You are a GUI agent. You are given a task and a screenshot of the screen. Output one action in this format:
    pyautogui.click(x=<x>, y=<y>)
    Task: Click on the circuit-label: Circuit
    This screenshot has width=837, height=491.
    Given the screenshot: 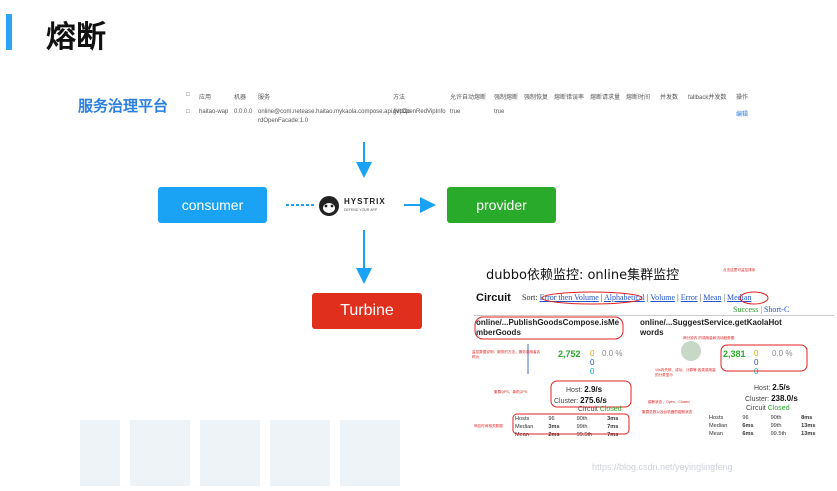 What is the action you would take?
    pyautogui.click(x=493, y=298)
    